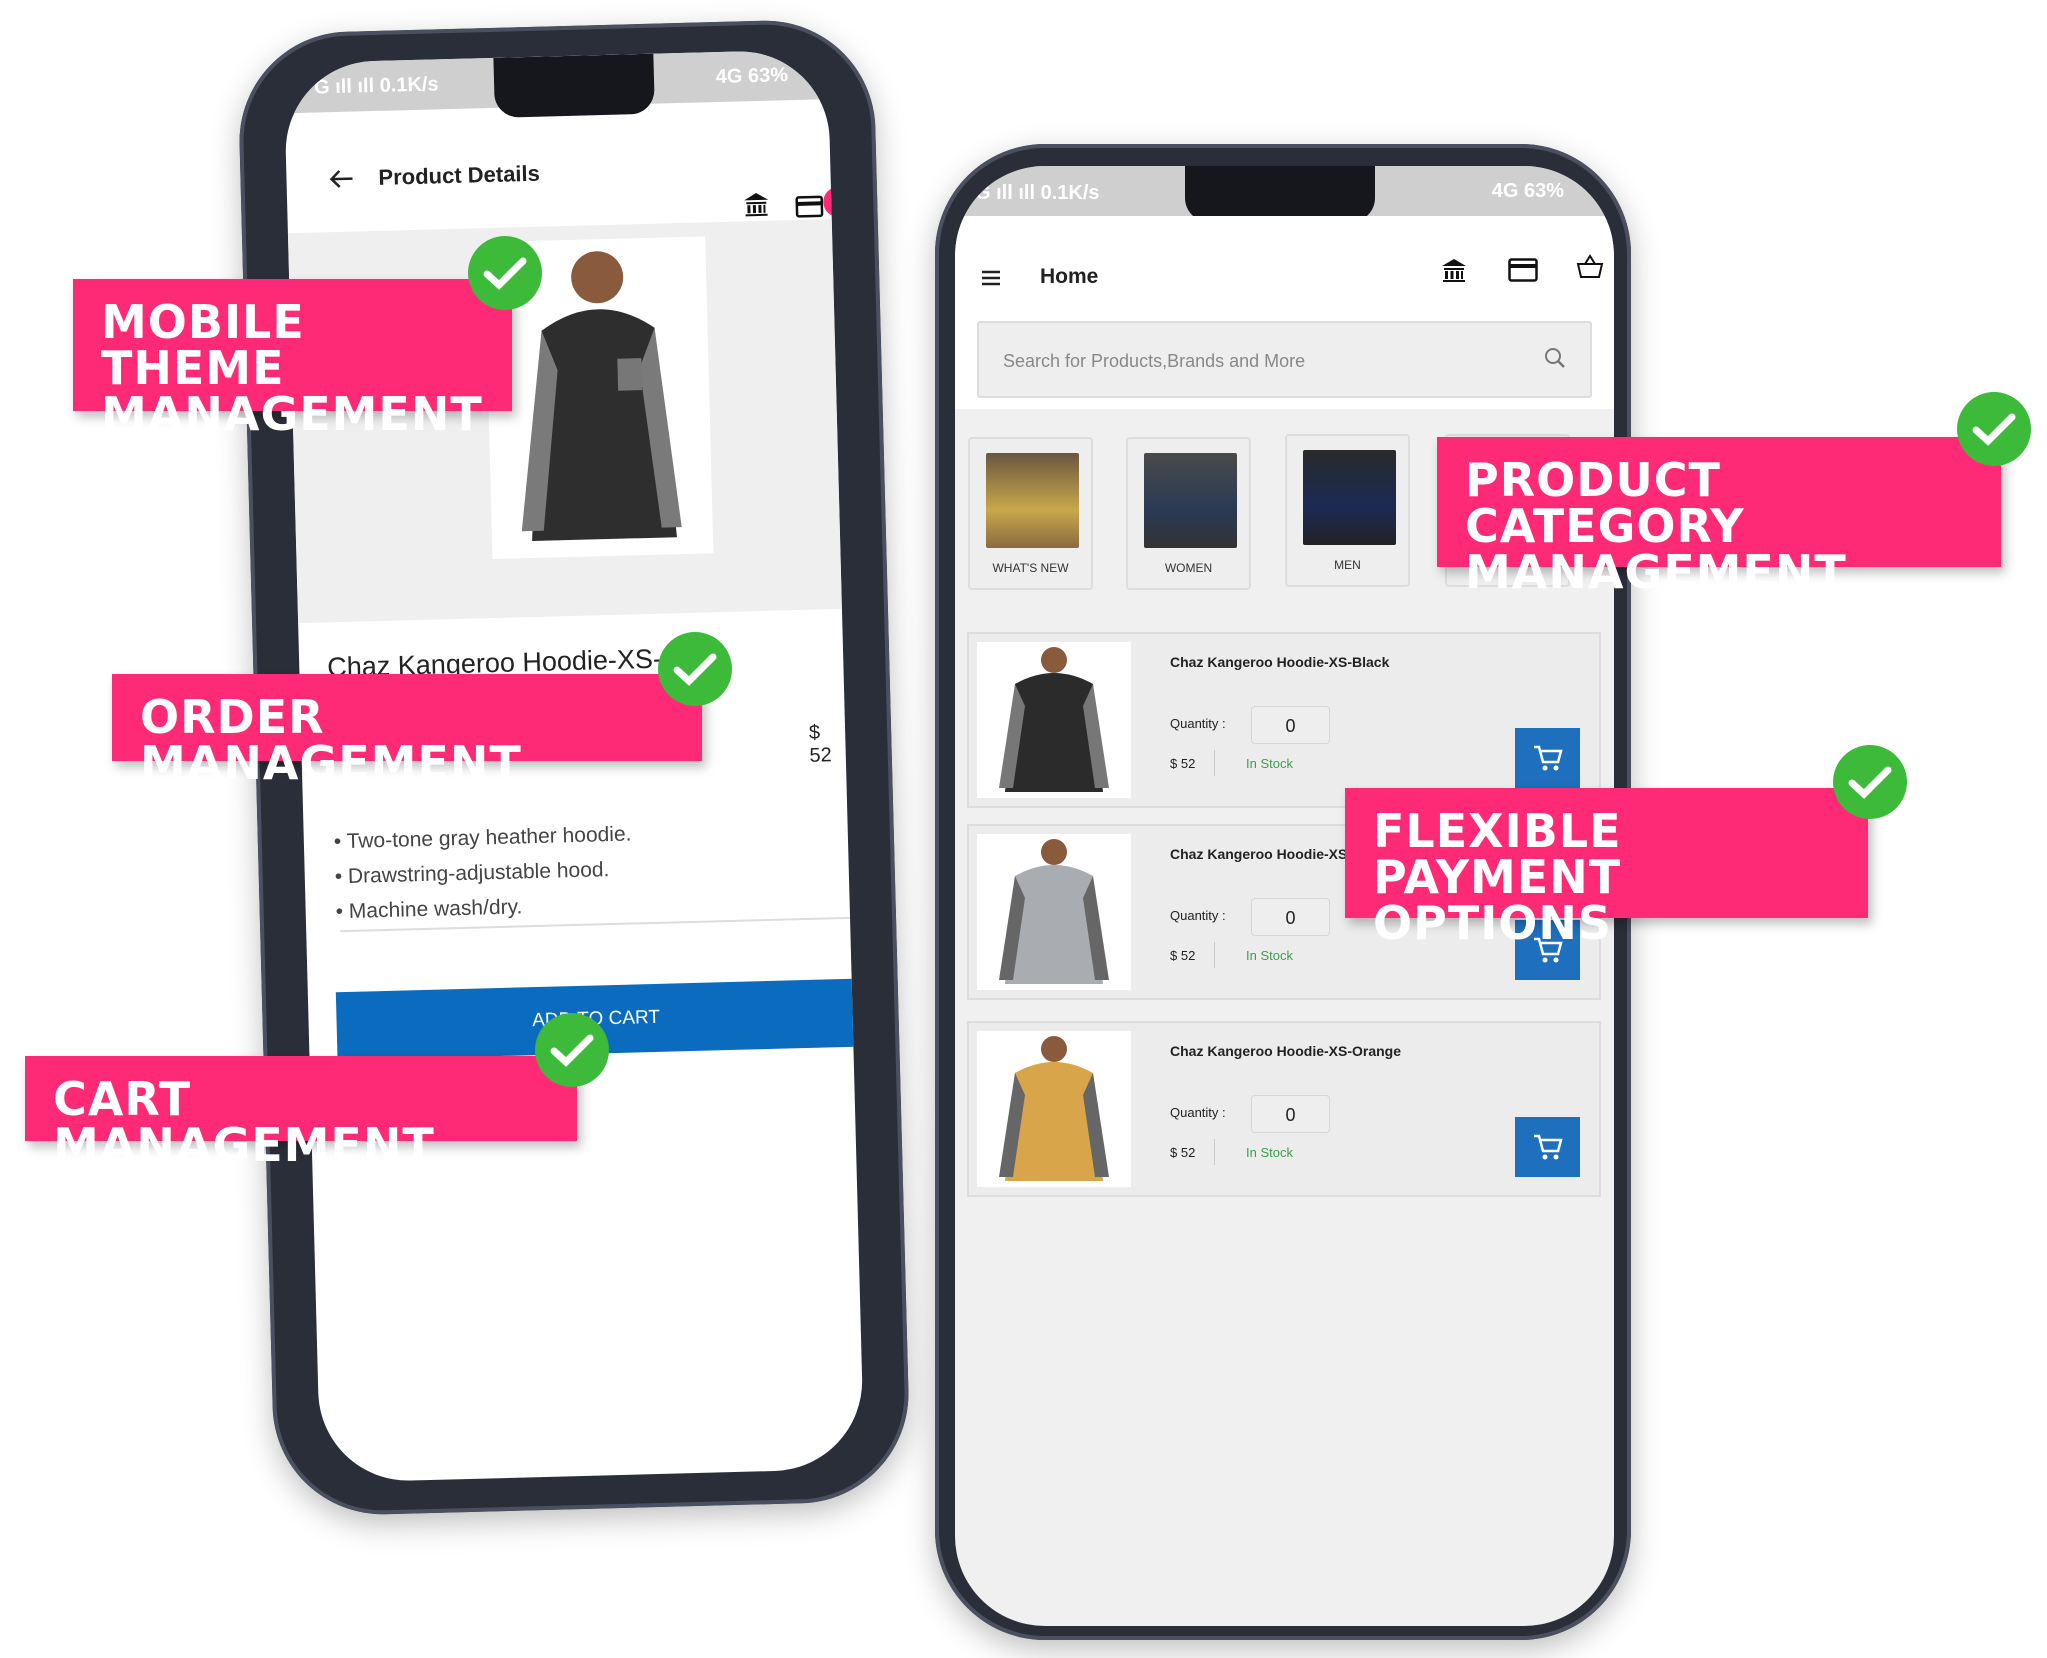 This screenshot has width=2047, height=1658. What do you see at coordinates (1719, 516) in the screenshot?
I see `feature-label-product-category: PRODUCT CATEGORY MANAGEMENT` at bounding box center [1719, 516].